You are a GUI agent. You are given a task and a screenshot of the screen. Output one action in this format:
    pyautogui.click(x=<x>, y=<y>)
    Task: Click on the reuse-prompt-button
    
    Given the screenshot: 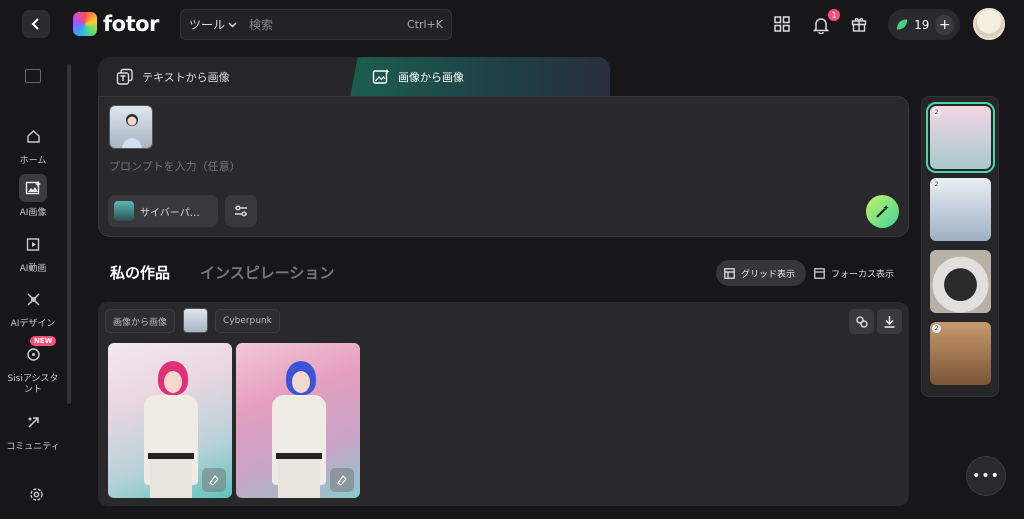 What is the action you would take?
    pyautogui.click(x=861, y=321)
    